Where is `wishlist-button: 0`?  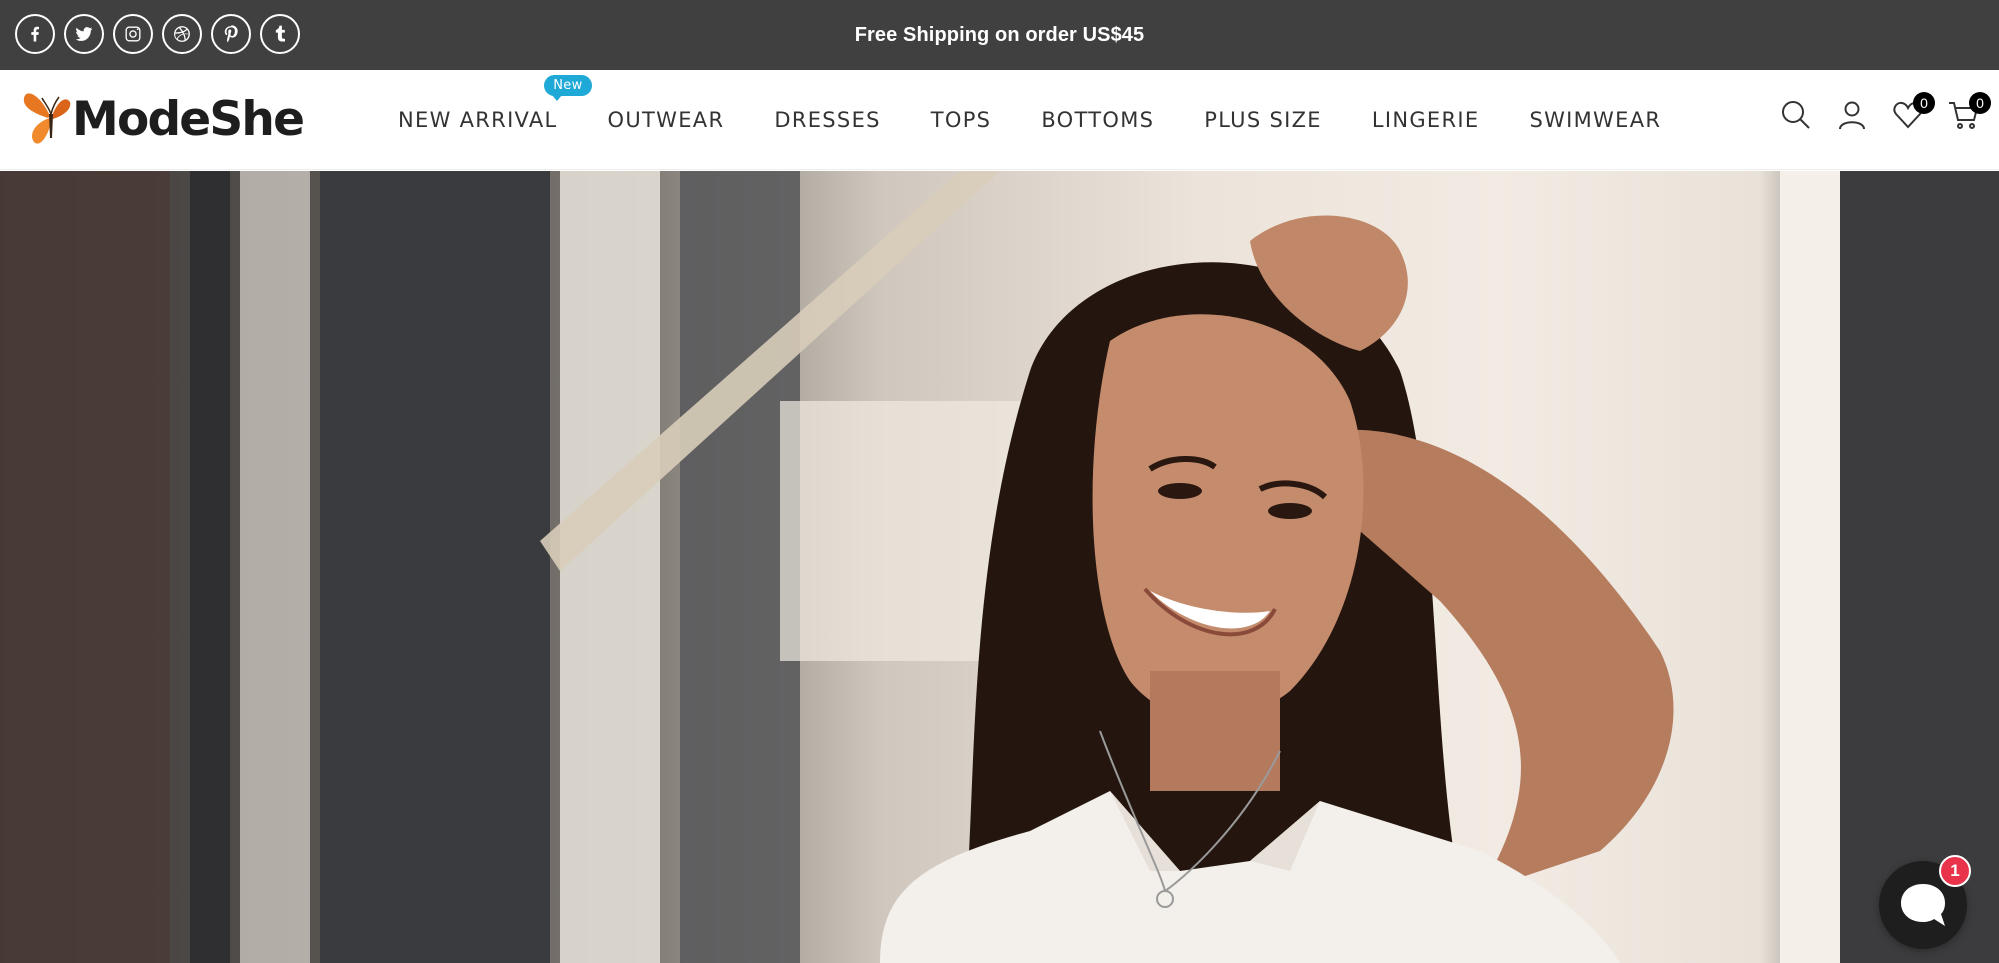 wishlist-button: 0 is located at coordinates (1913, 113).